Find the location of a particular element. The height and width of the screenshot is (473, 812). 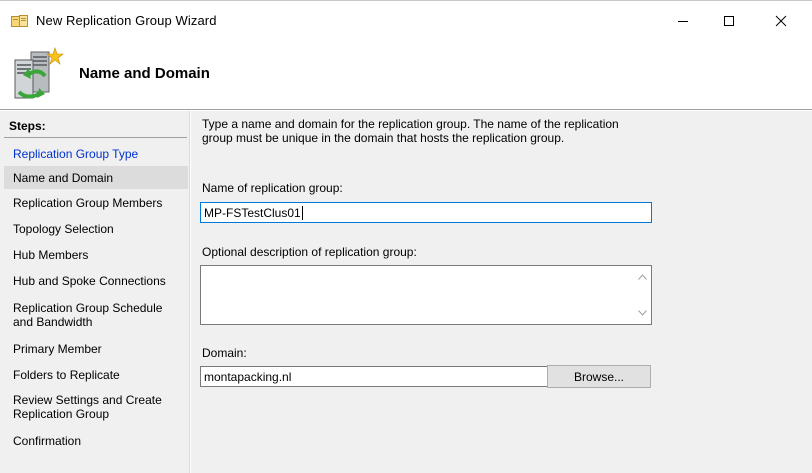

close-icon is located at coordinates (781, 21).